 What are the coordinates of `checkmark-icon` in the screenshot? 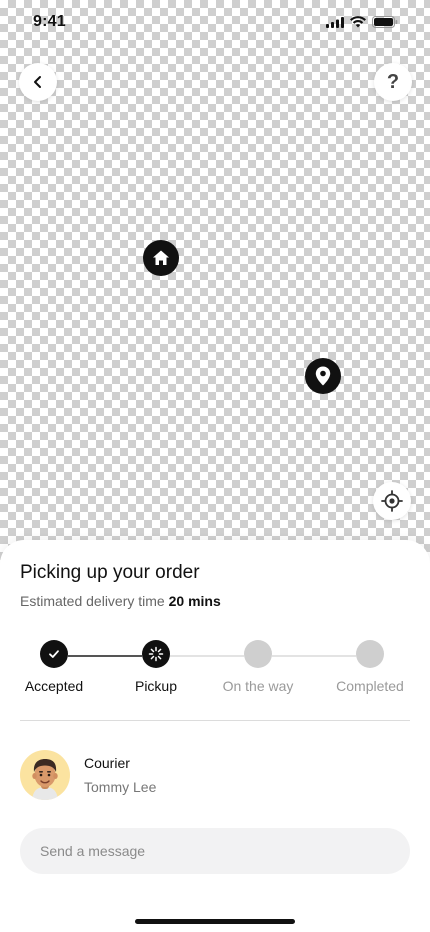 It's located at (54, 654).